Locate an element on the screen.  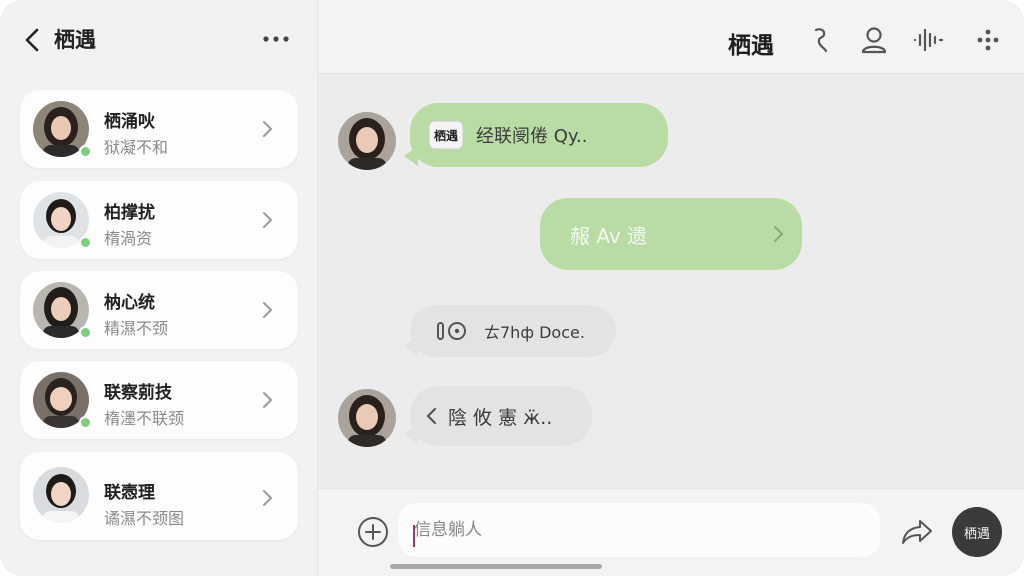
sidebar-title: 栖遇 is located at coordinates (75, 40).